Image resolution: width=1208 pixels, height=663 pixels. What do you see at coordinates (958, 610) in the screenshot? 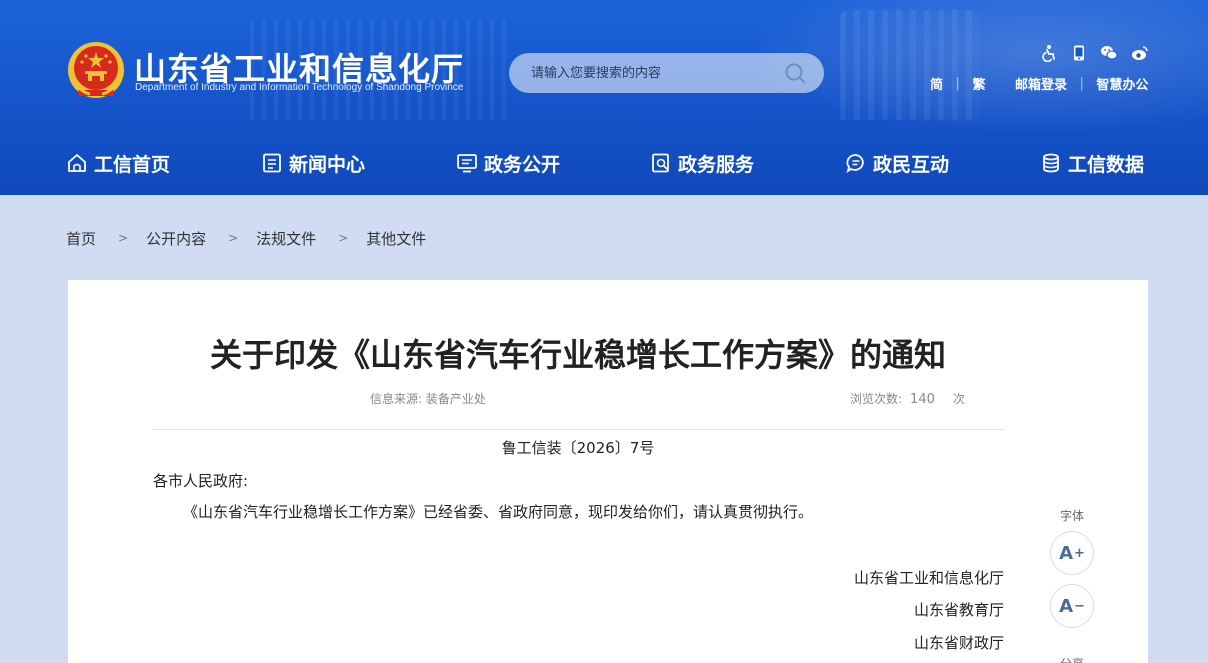
I see `signer-line: 山东省教育厅` at bounding box center [958, 610].